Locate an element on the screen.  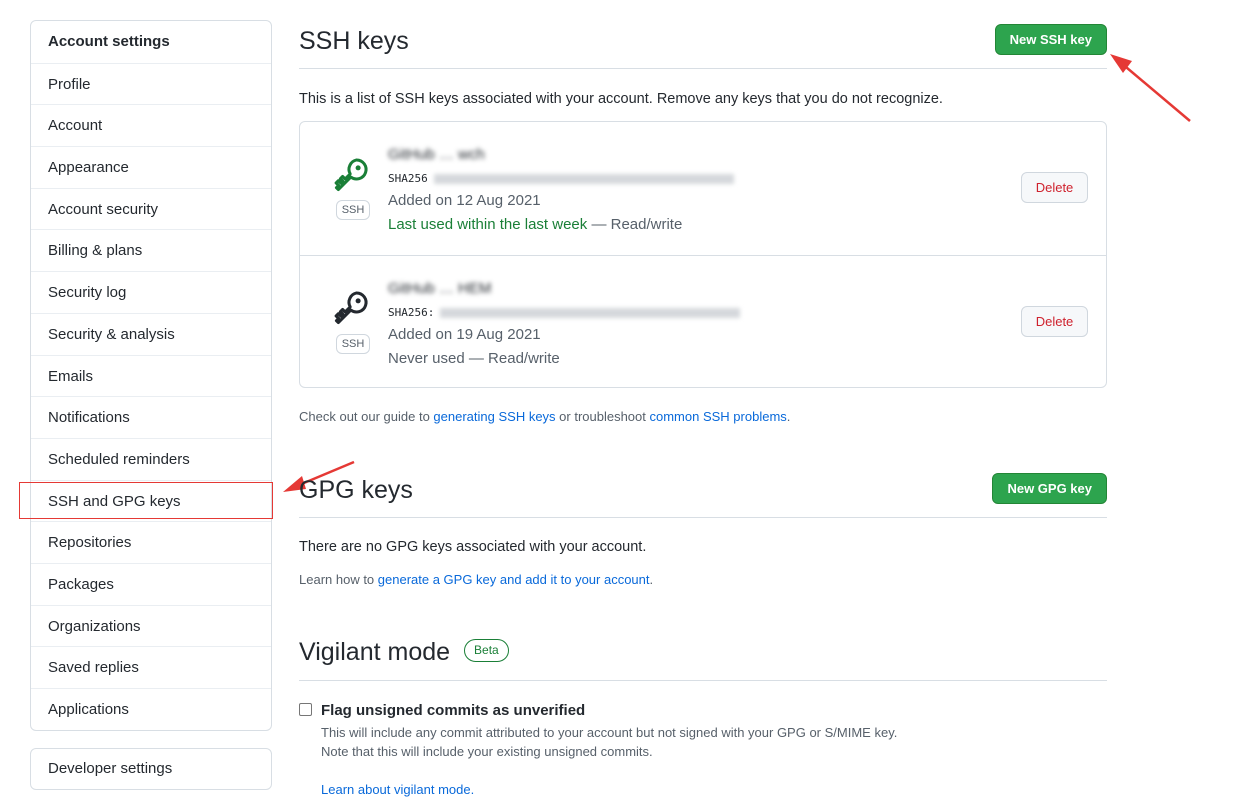
sidebar-item-profile: Profile is located at coordinates (151, 83).